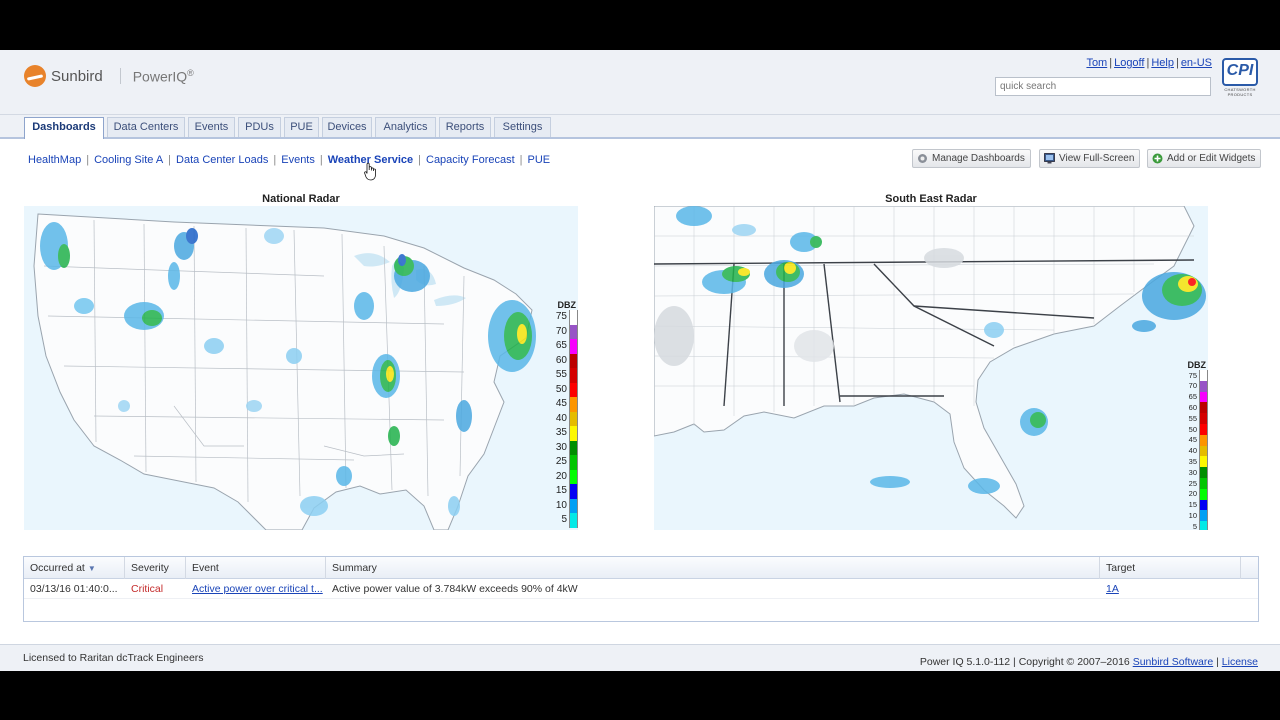 The width and height of the screenshot is (1280, 720). I want to click on sunbird-logo-icon, so click(35, 76).